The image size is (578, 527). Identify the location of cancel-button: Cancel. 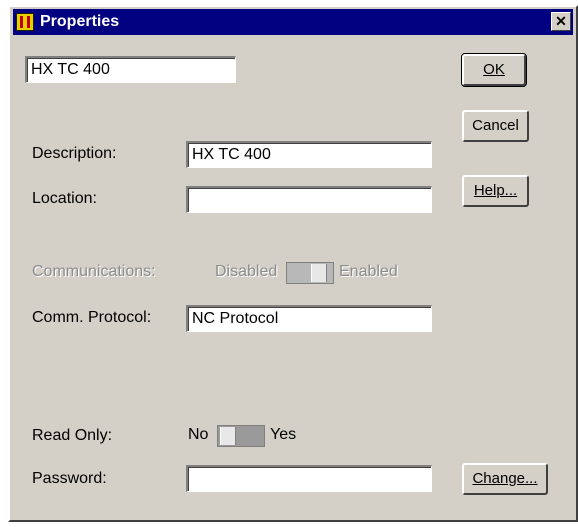
(495, 126).